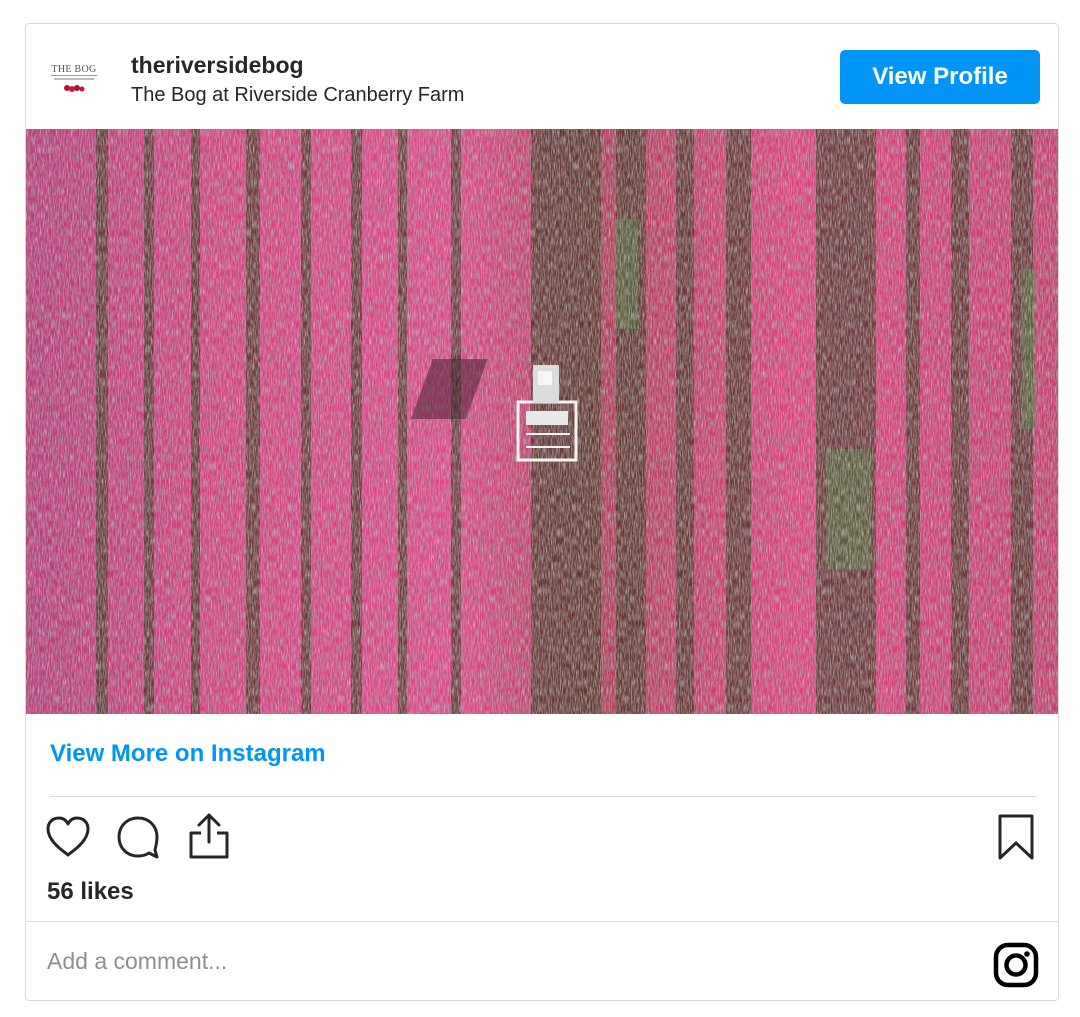 The width and height of the screenshot is (1080, 1017). What do you see at coordinates (298, 95) in the screenshot?
I see `account-full-name: The Bog at Riverside Cranberry Farm` at bounding box center [298, 95].